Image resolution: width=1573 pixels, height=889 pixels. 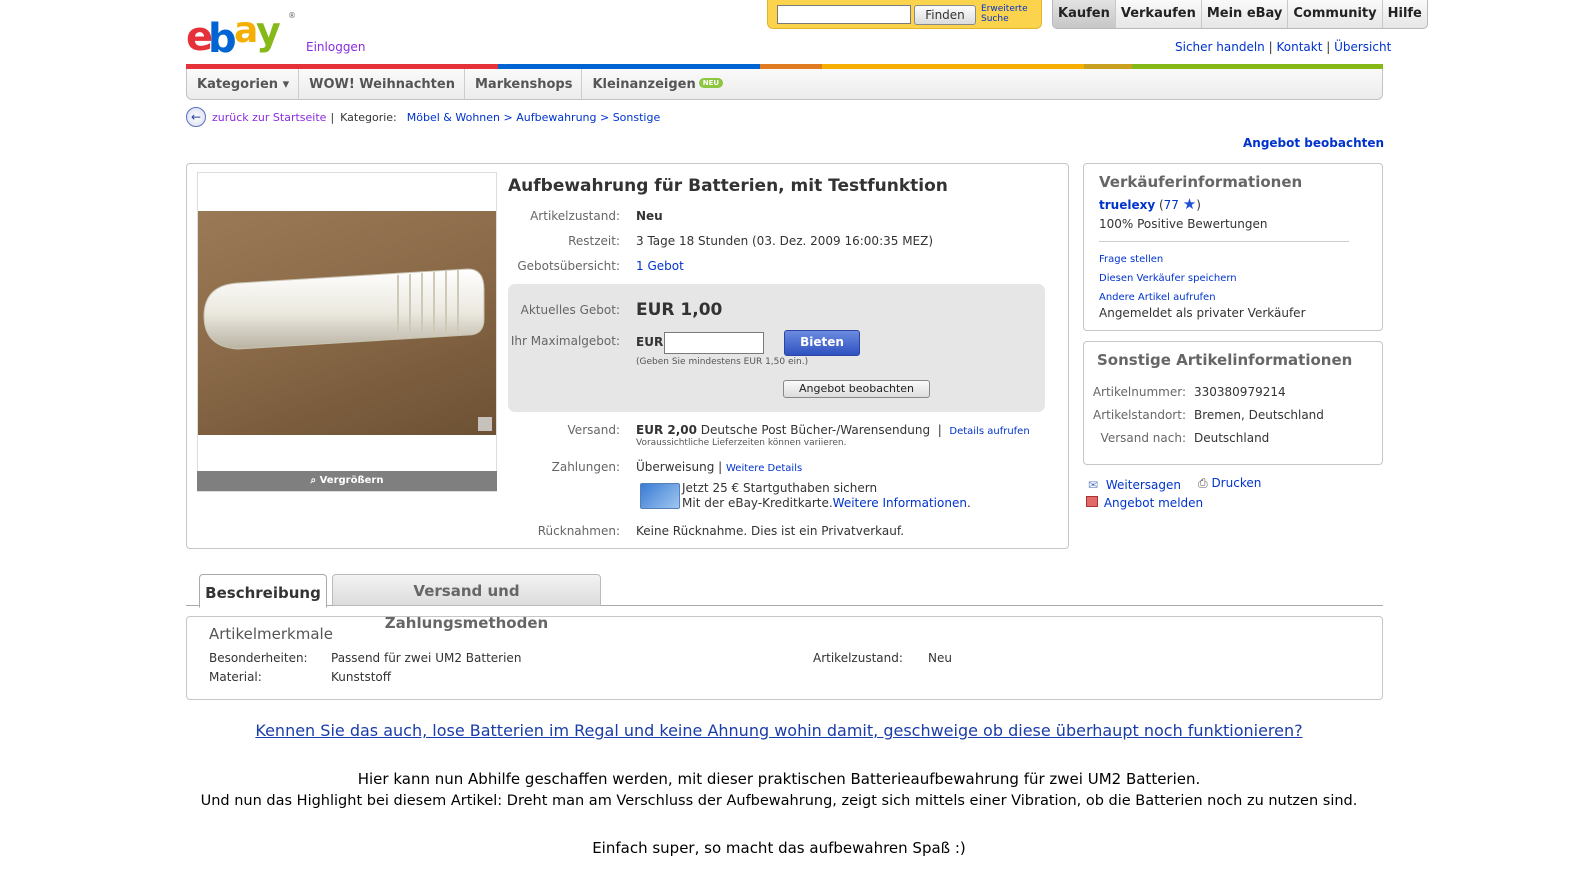 What do you see at coordinates (258, 658) in the screenshot?
I see `attr-label-features: Besonderheiten:` at bounding box center [258, 658].